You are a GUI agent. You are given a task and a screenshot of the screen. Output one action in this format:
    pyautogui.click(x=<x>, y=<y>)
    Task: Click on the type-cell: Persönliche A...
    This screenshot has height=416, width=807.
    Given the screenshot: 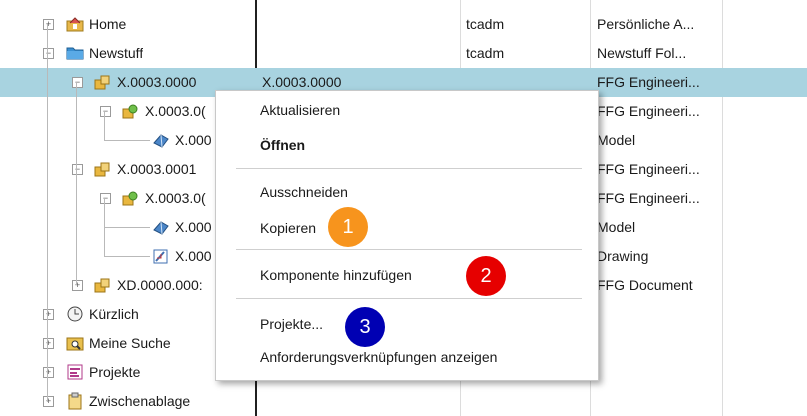 What is the action you would take?
    pyautogui.click(x=646, y=24)
    